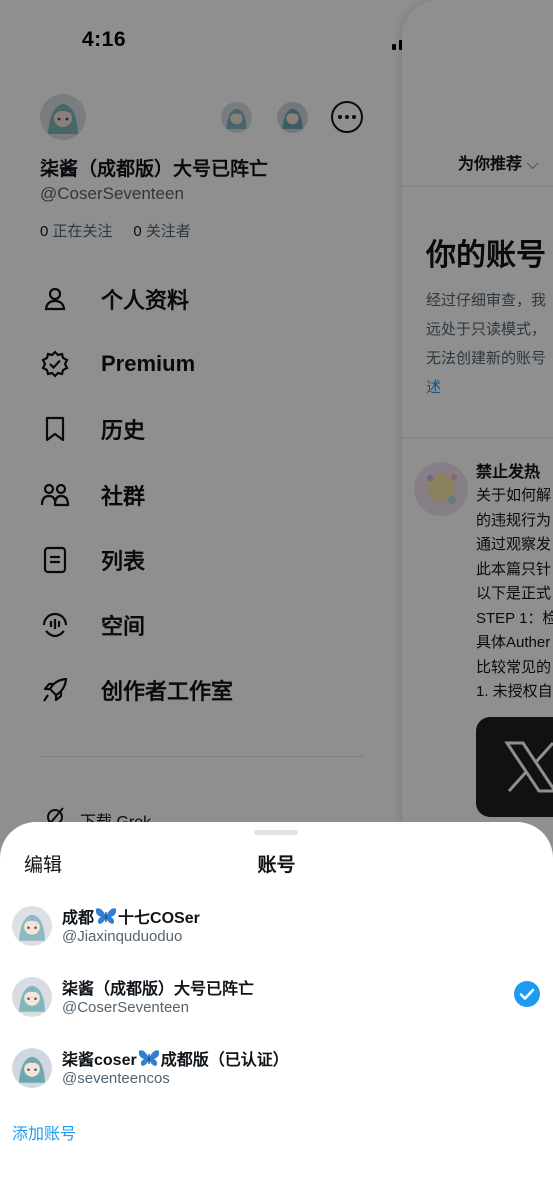  Describe the element at coordinates (276, 865) in the screenshot. I see `sheet-title: 账号` at that location.